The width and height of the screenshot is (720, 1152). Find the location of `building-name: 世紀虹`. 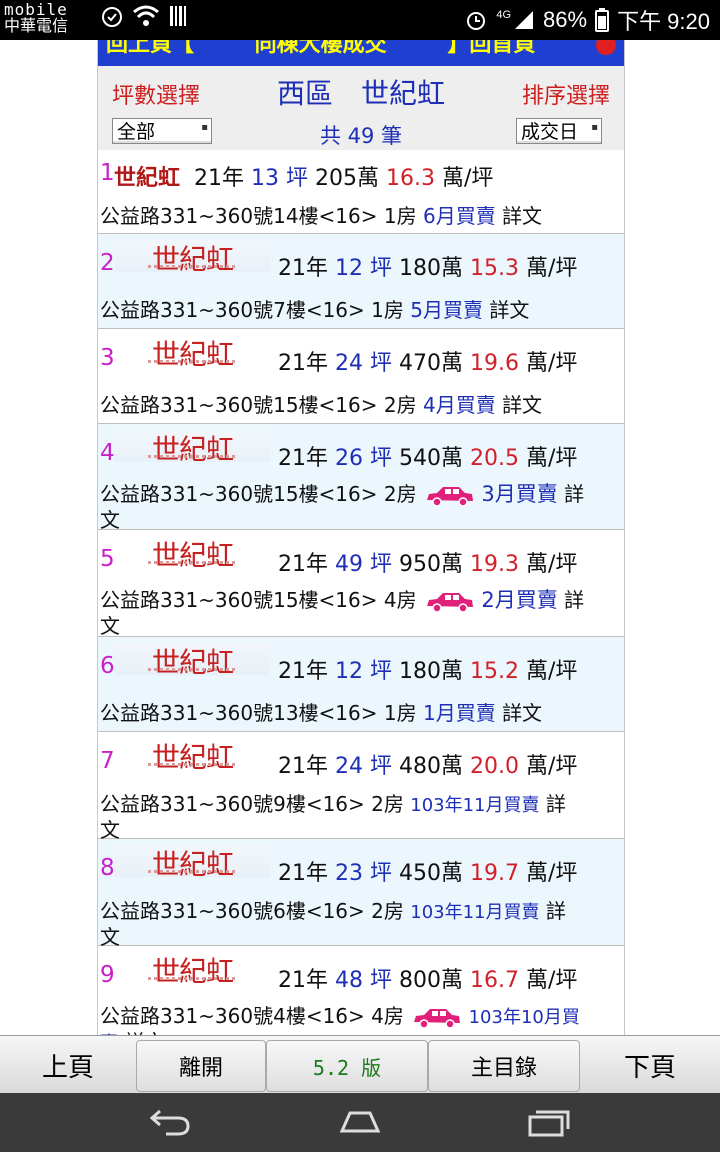

building-name: 世紀虹 is located at coordinates (147, 178).